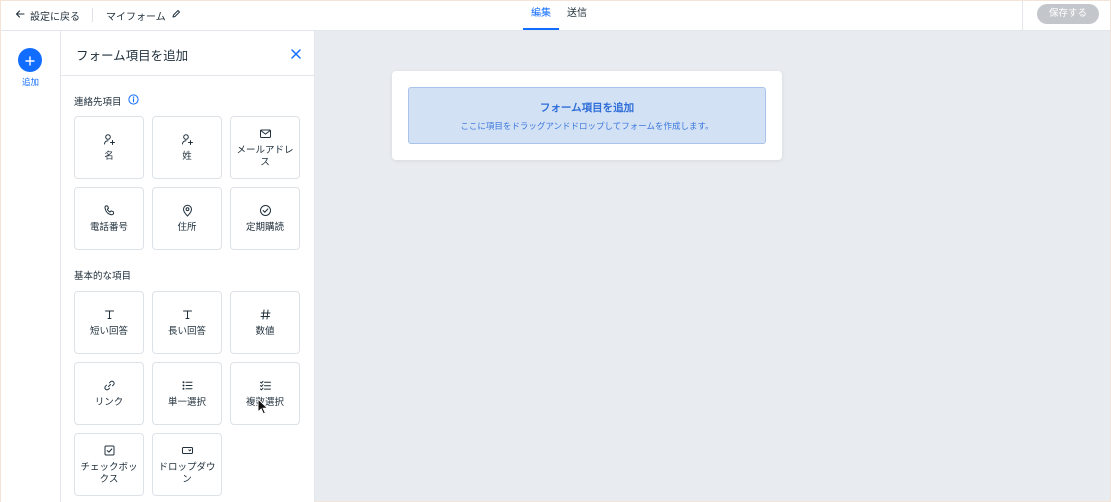  I want to click on drop-zone: フォーム項目を追加 ここに項目をドラッグアンドドロップしてフォームを作成します。, so click(587, 115).